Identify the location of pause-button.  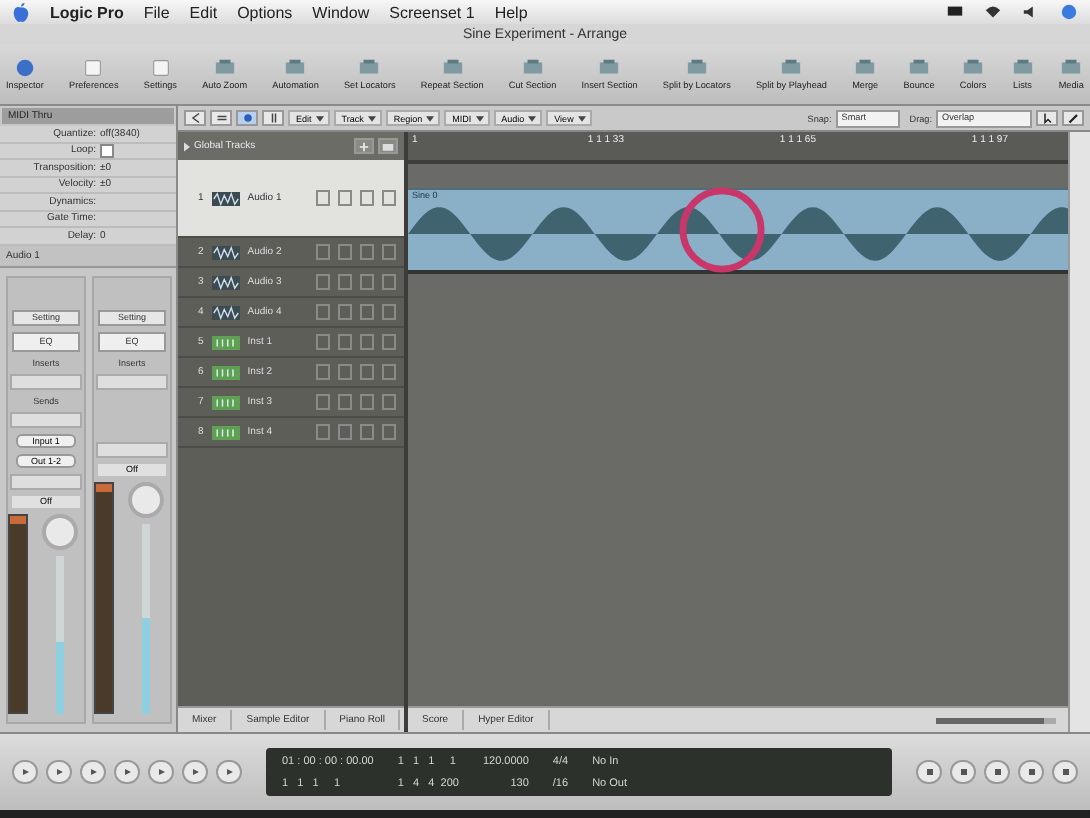
(273, 118).